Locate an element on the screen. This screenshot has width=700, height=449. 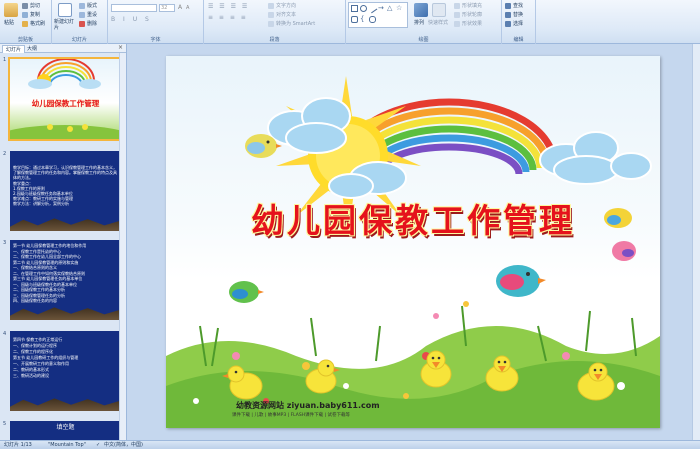
binoculars-icon is located at coordinates (508, 5).